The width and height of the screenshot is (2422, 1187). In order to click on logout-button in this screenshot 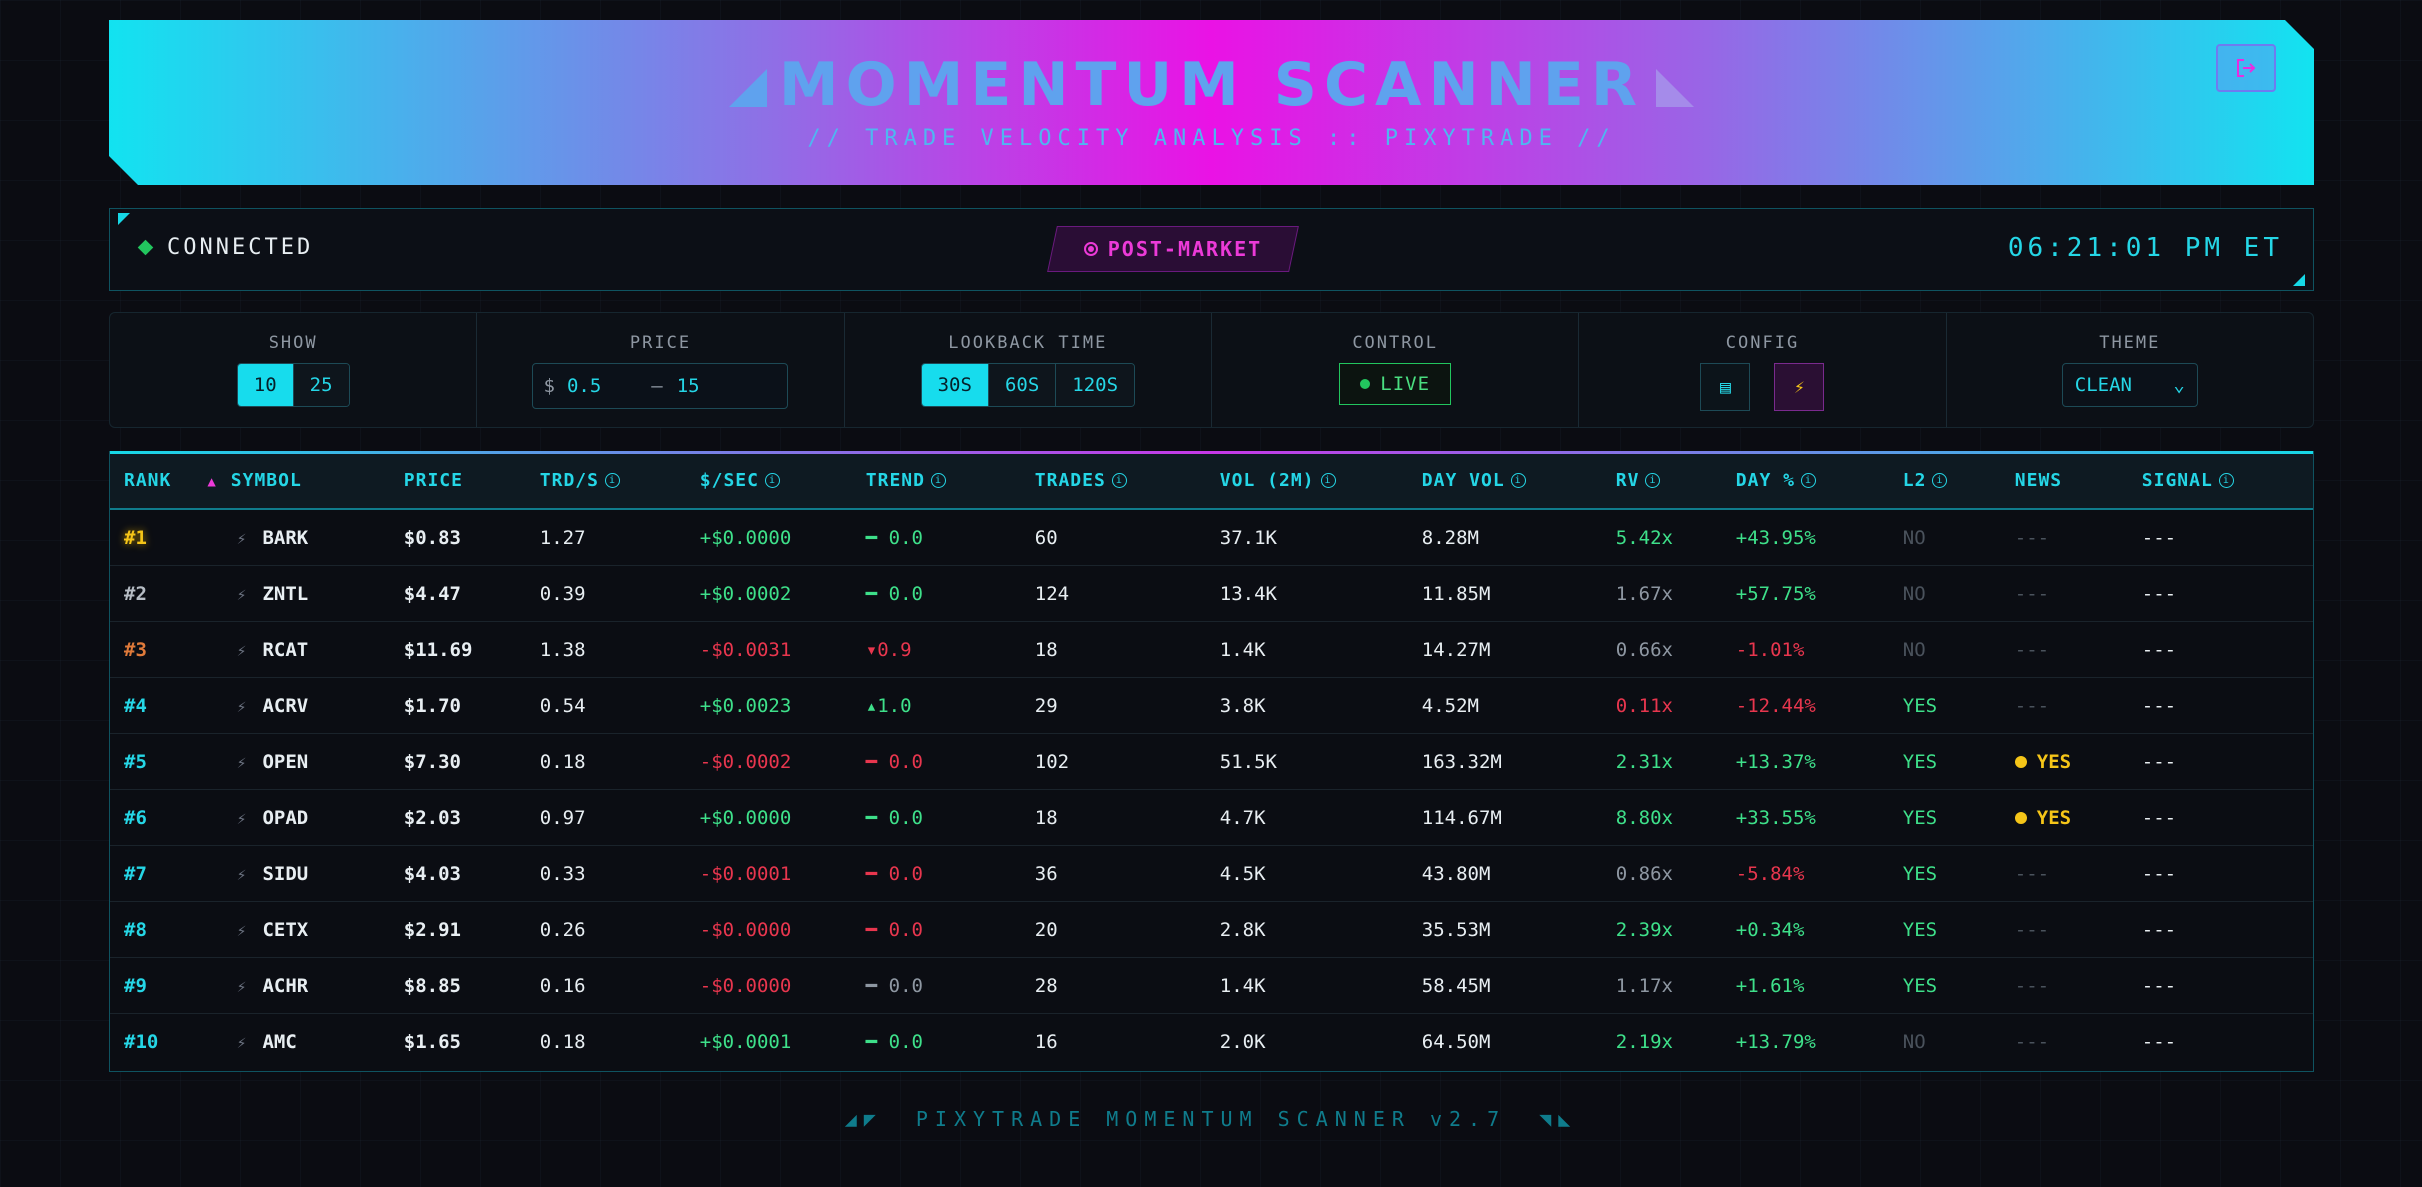, I will do `click(2246, 68)`.